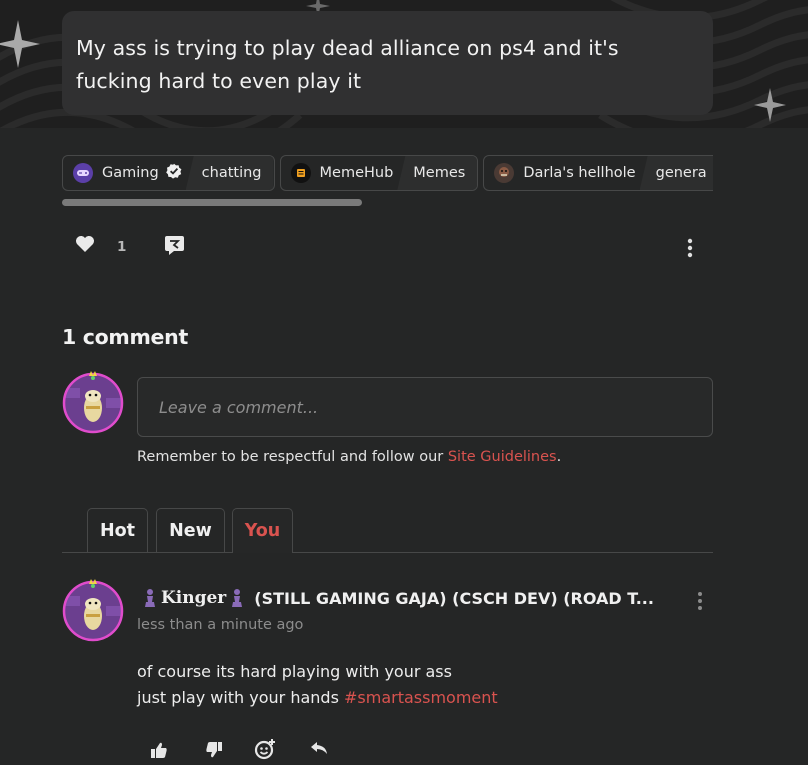 The image size is (808, 765). Describe the element at coordinates (387, 530) in the screenshot. I see `comment-sort-tabs: Hot New You` at that location.